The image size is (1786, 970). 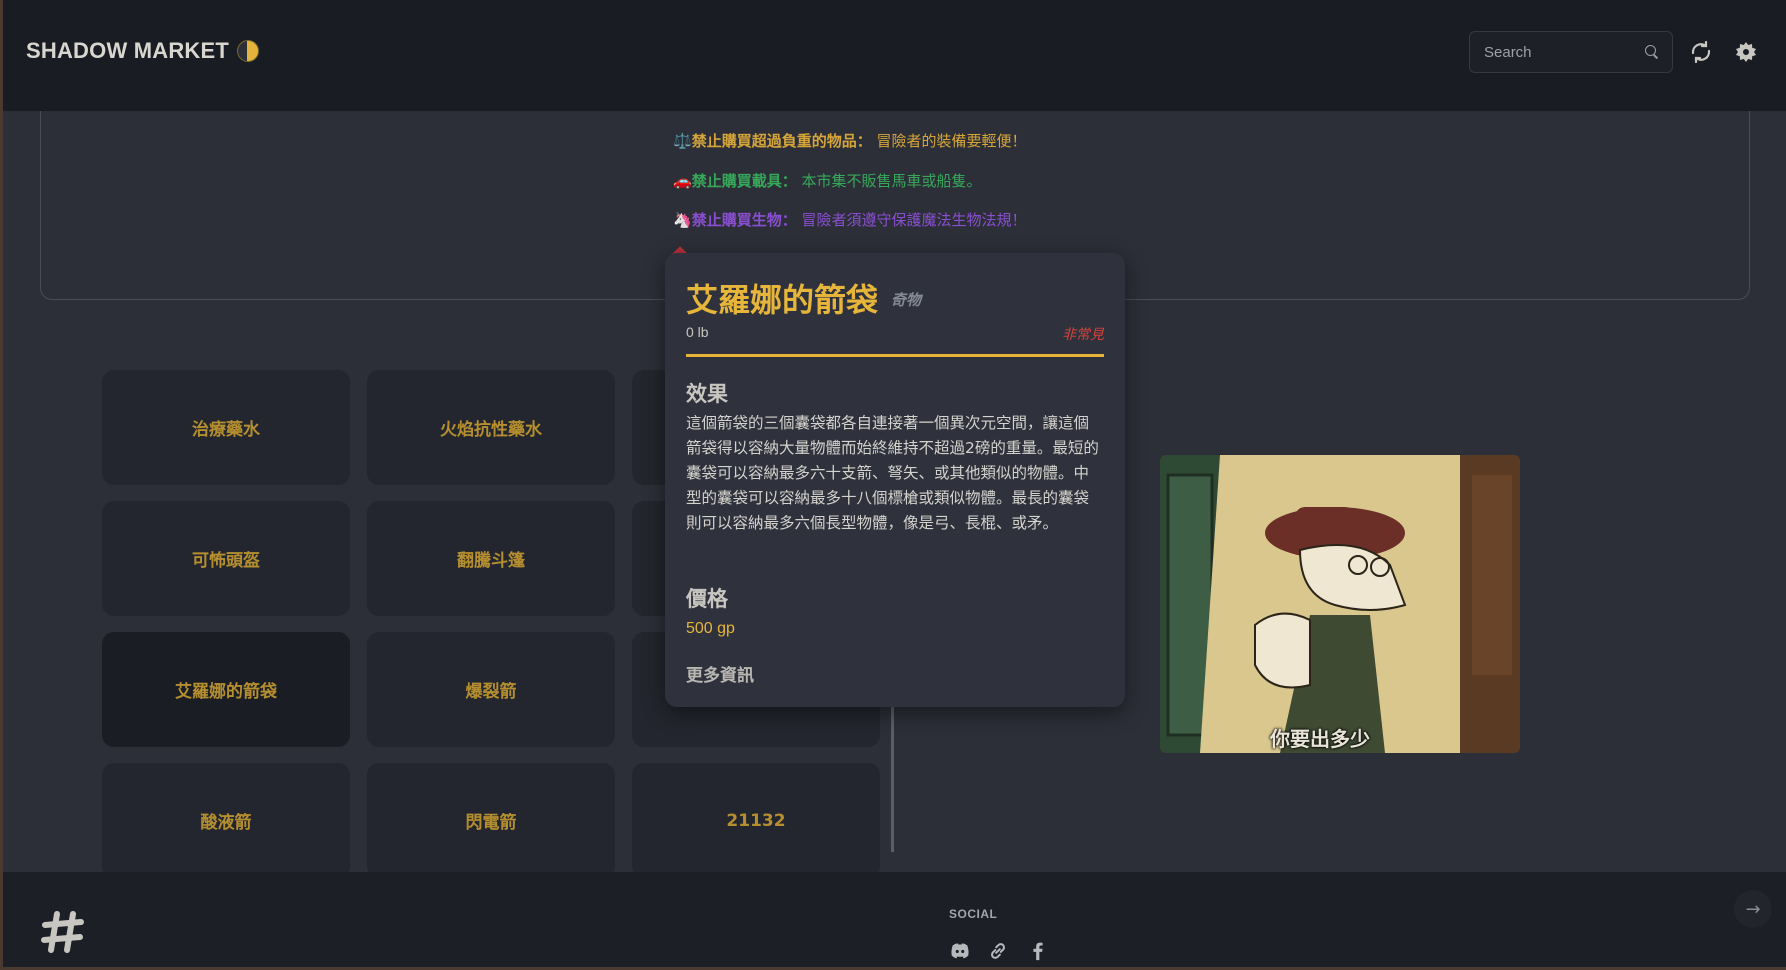 What do you see at coordinates (1320, 739) in the screenshot?
I see `meme-caption: 你要出多少` at bounding box center [1320, 739].